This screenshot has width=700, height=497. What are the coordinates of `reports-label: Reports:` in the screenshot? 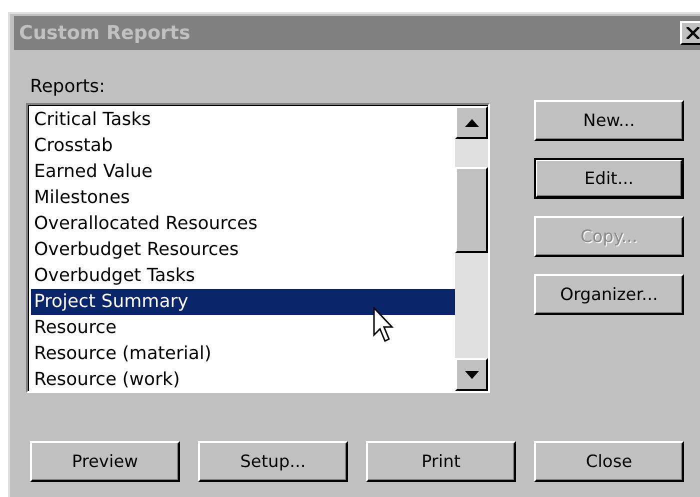 It's located at (67, 87).